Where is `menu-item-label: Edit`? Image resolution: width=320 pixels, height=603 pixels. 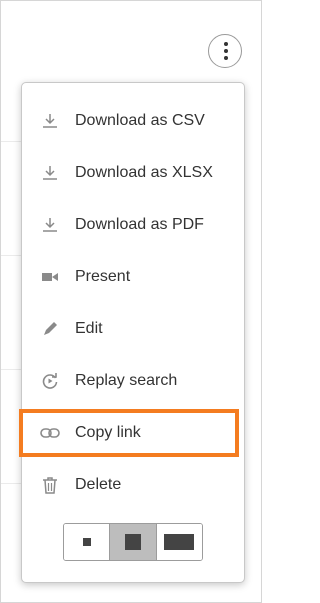
menu-item-label: Edit is located at coordinates (89, 328).